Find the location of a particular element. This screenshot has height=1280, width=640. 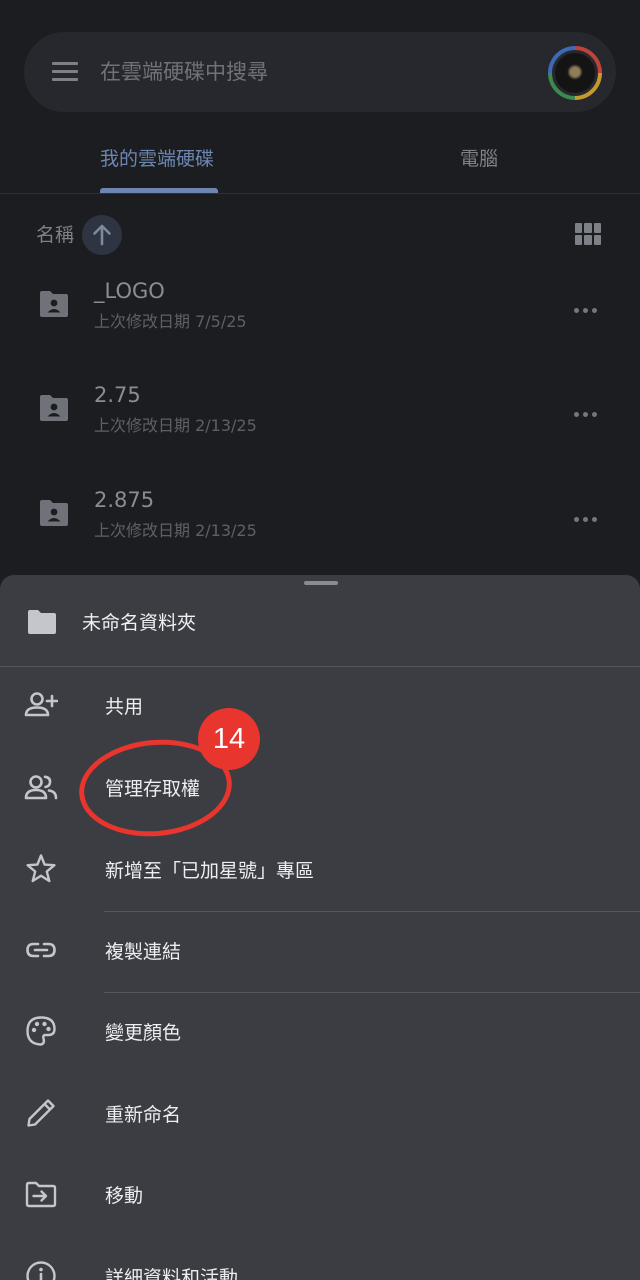

list-item: 2.75 上次修改日期 2/13/25 is located at coordinates (320, 418).